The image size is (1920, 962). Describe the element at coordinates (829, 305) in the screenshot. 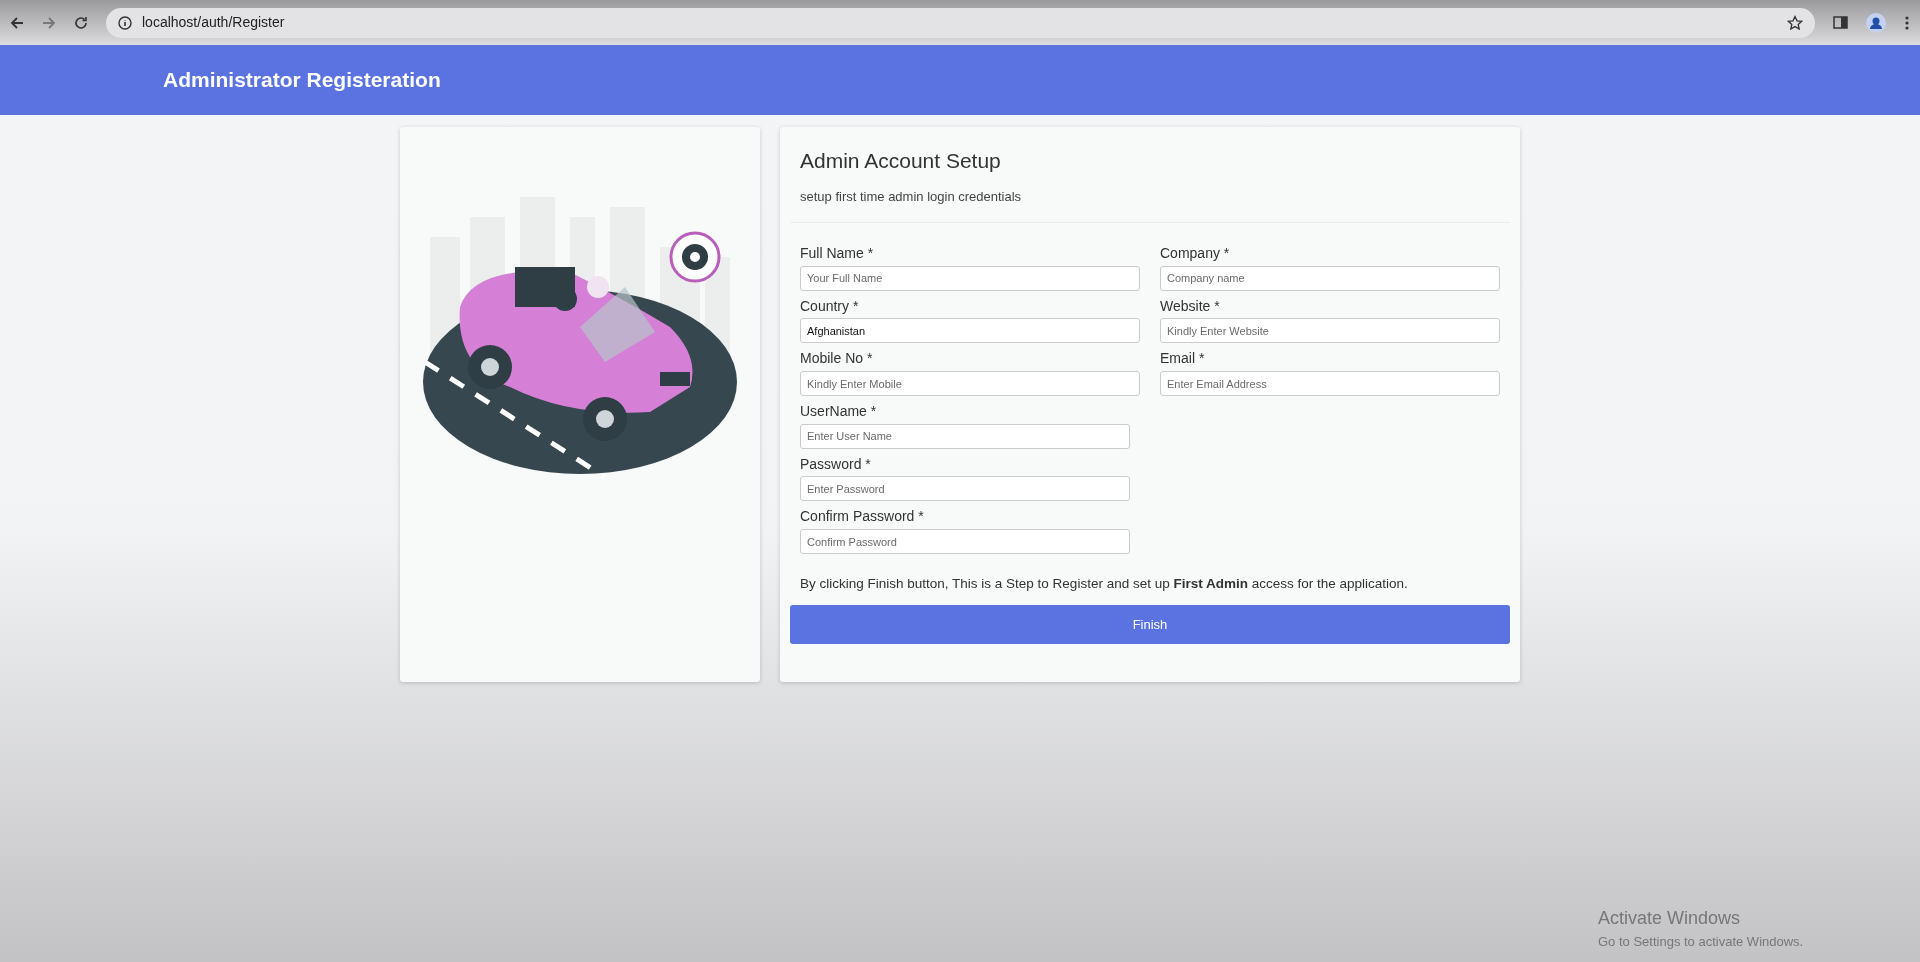

I see `field-label: Country *` at that location.